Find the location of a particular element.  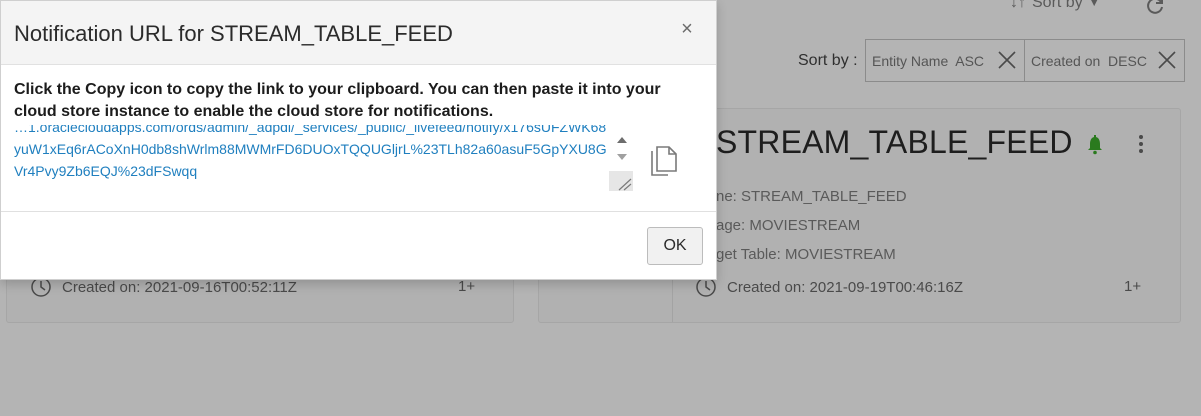

sort-menu: ↓↑ Sort by ▼ is located at coordinates (1055, 6).